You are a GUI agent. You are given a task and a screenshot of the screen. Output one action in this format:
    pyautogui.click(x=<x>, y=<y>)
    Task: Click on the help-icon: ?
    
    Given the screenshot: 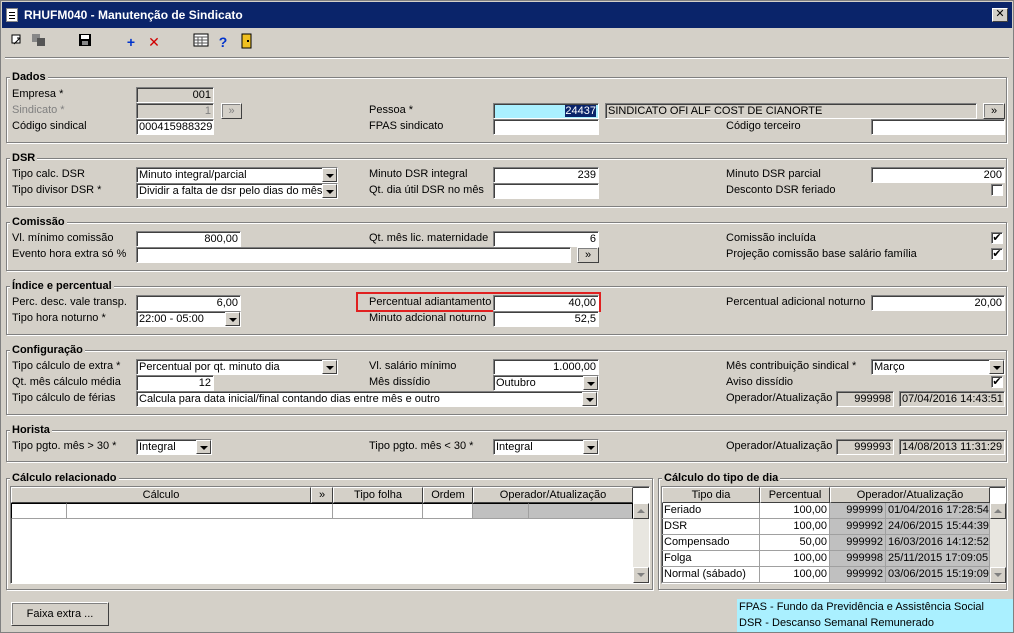 What is the action you would take?
    pyautogui.click(x=223, y=42)
    